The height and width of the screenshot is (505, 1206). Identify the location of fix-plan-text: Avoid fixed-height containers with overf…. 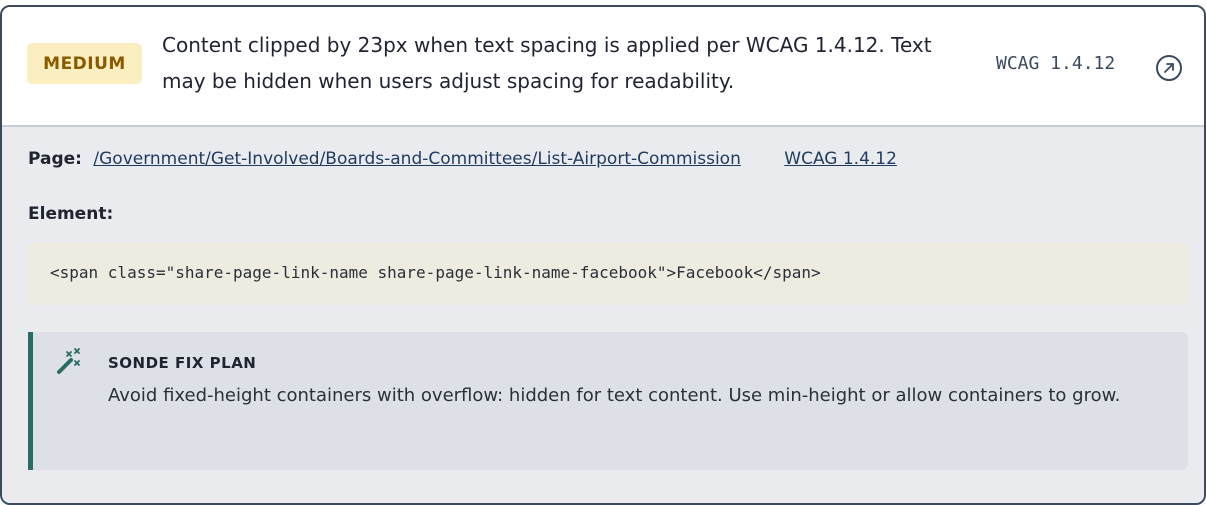
(614, 395).